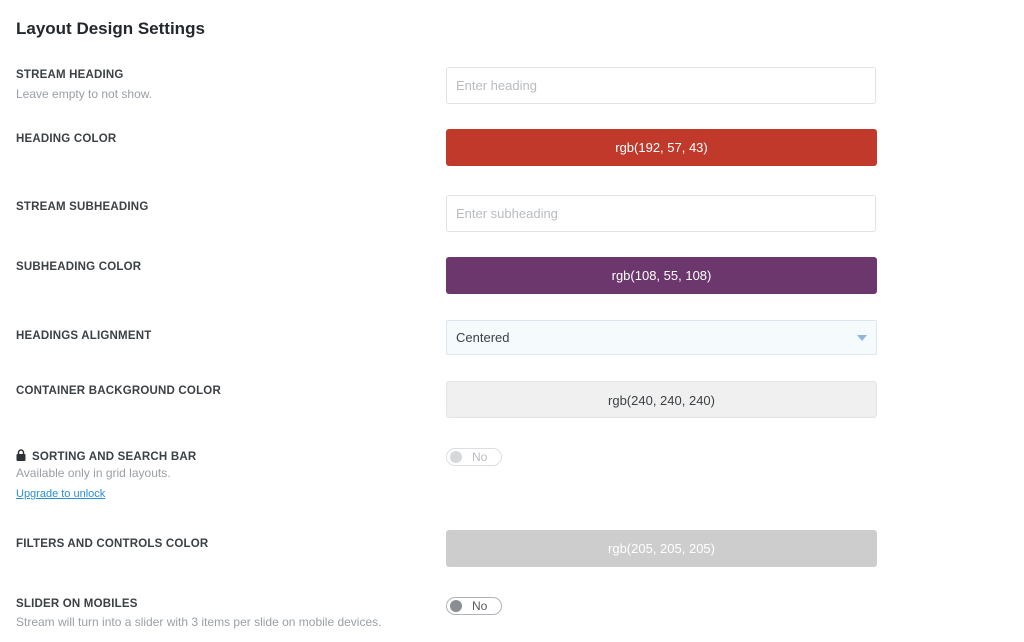 The height and width of the screenshot is (642, 1024). I want to click on chevron-down-icon, so click(862, 338).